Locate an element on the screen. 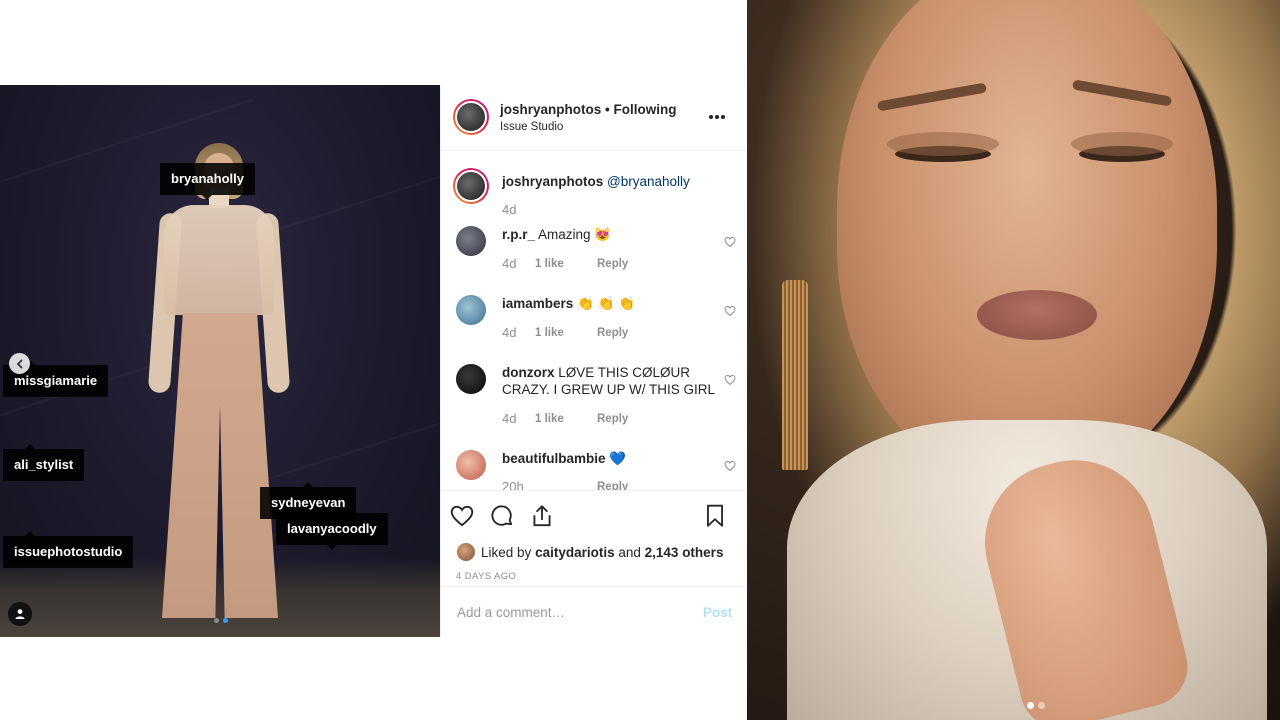 This screenshot has width=1280, height=720. likes-prefix: Liked by is located at coordinates (506, 552).